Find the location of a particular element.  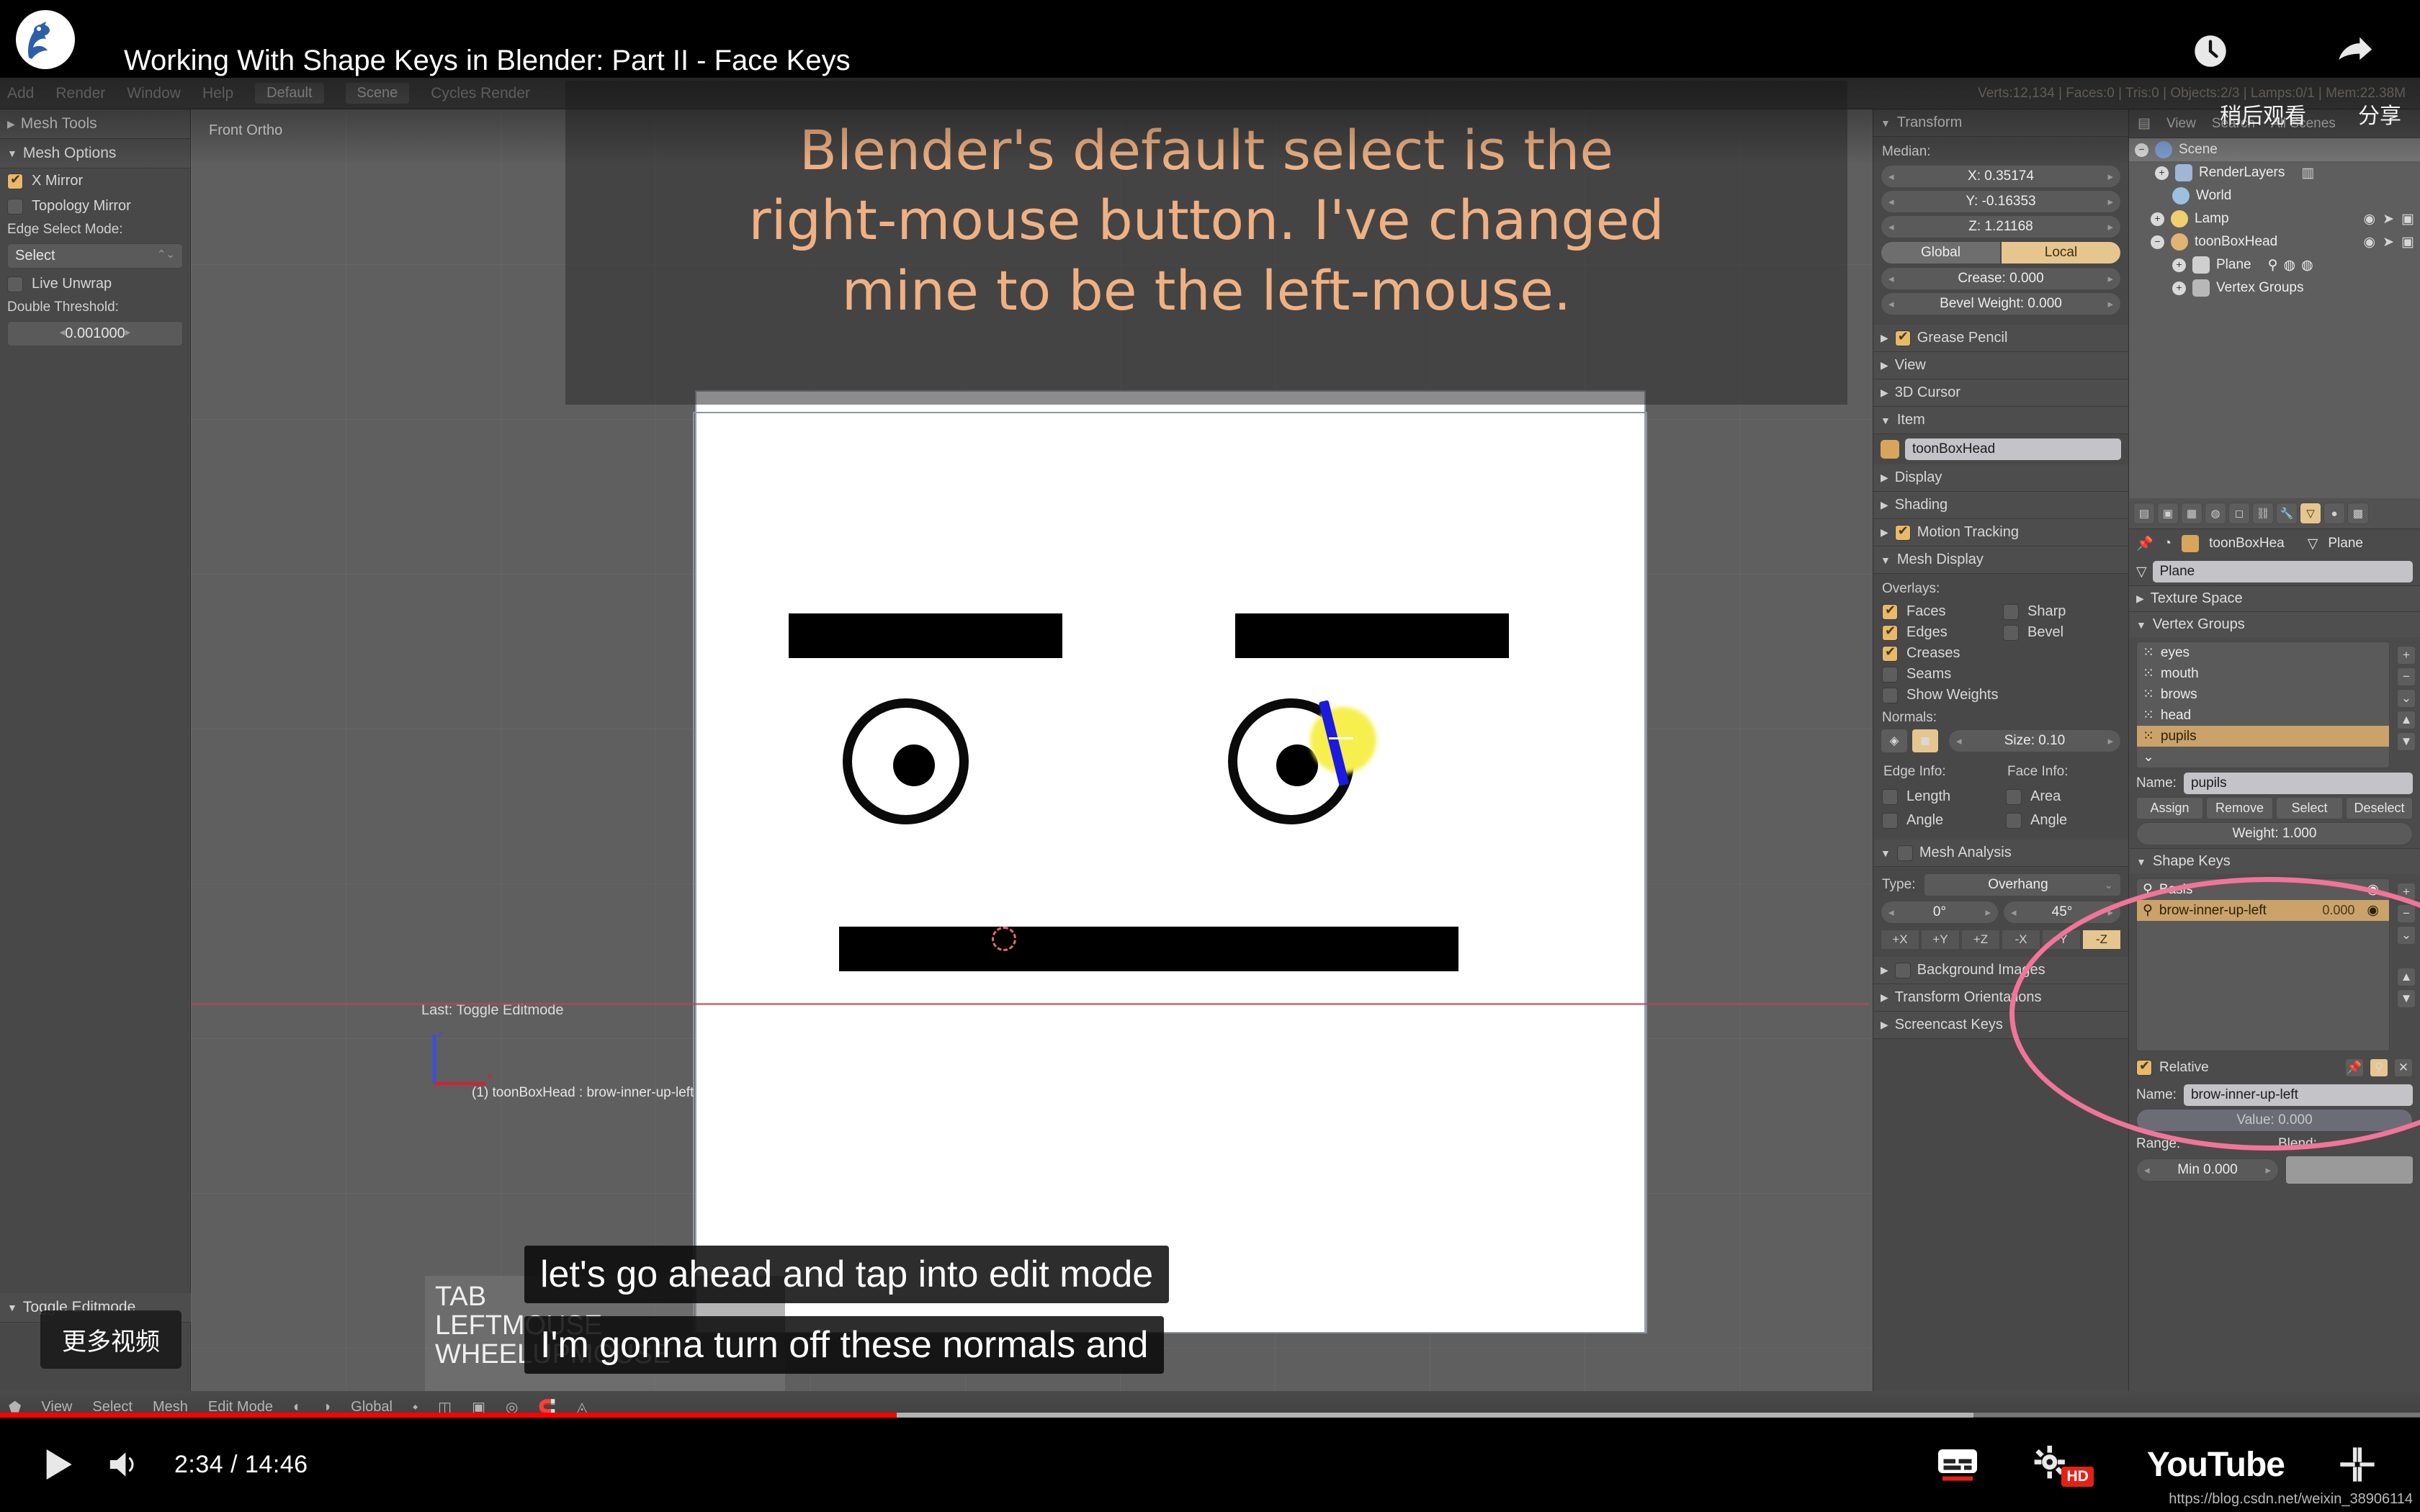

axis-plus-x: +X is located at coordinates (1900, 940).